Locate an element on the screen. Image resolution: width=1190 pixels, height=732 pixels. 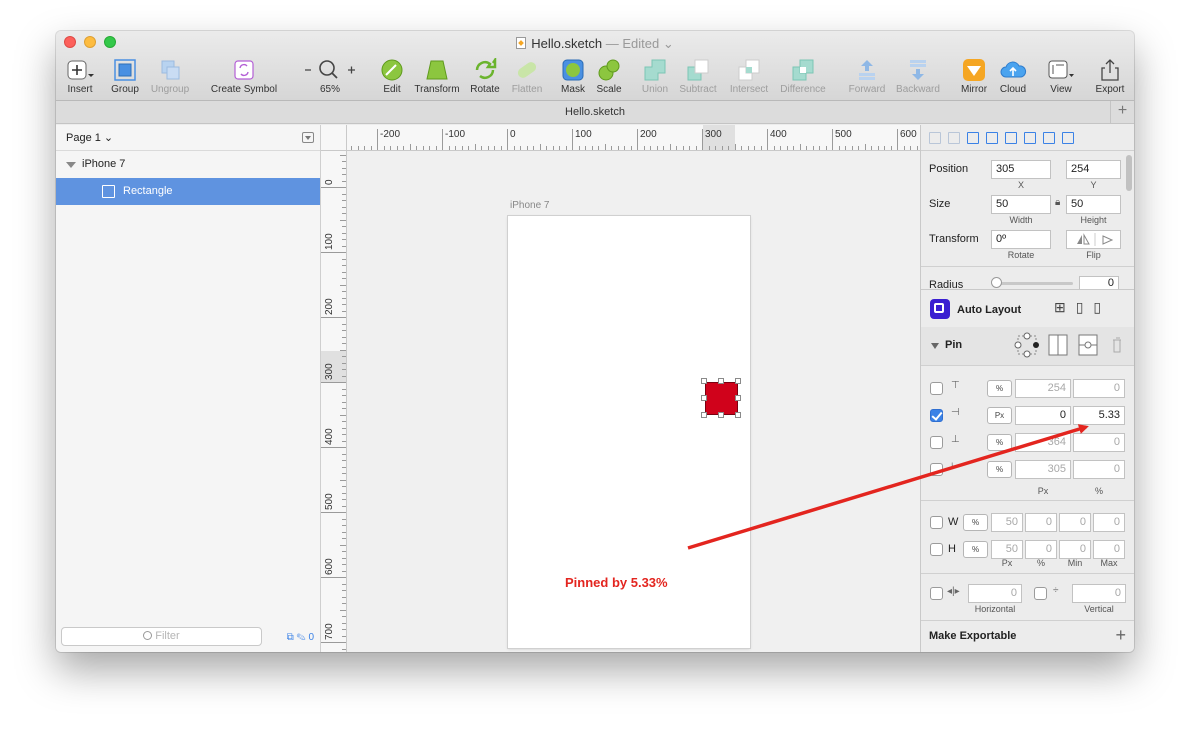
vertical-ruler: 0 100 200 300 400 500 600 700 is located at coordinates (334, 401).